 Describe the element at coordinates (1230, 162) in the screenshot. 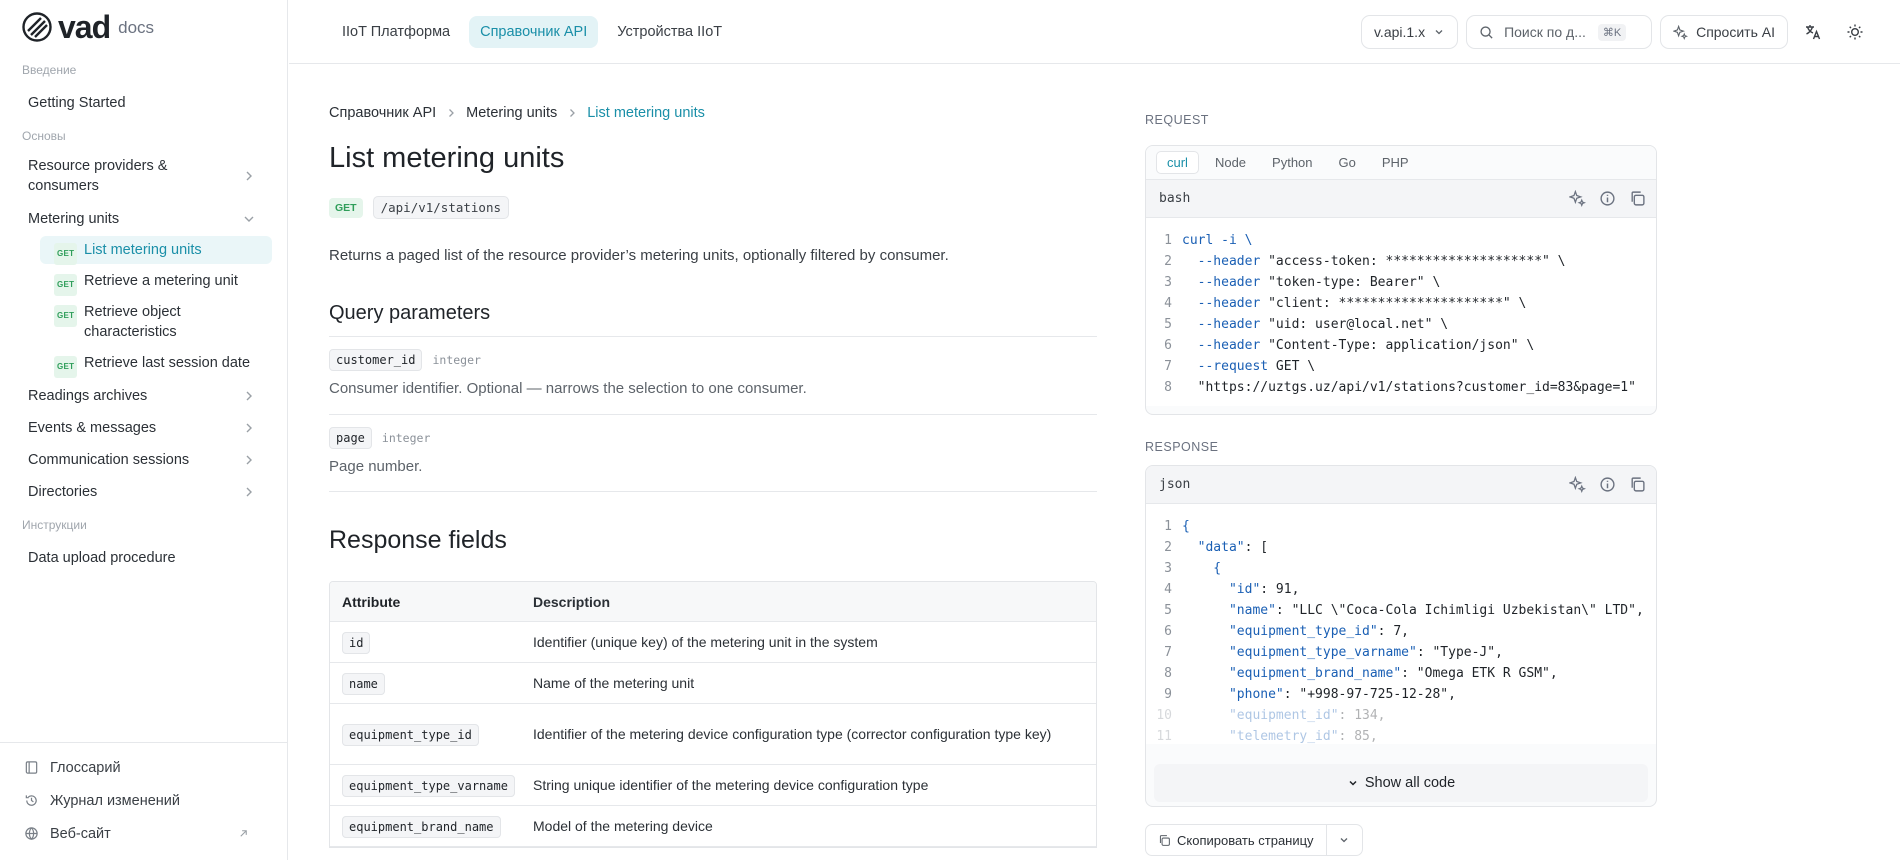

I see `tab-node: Node` at that location.